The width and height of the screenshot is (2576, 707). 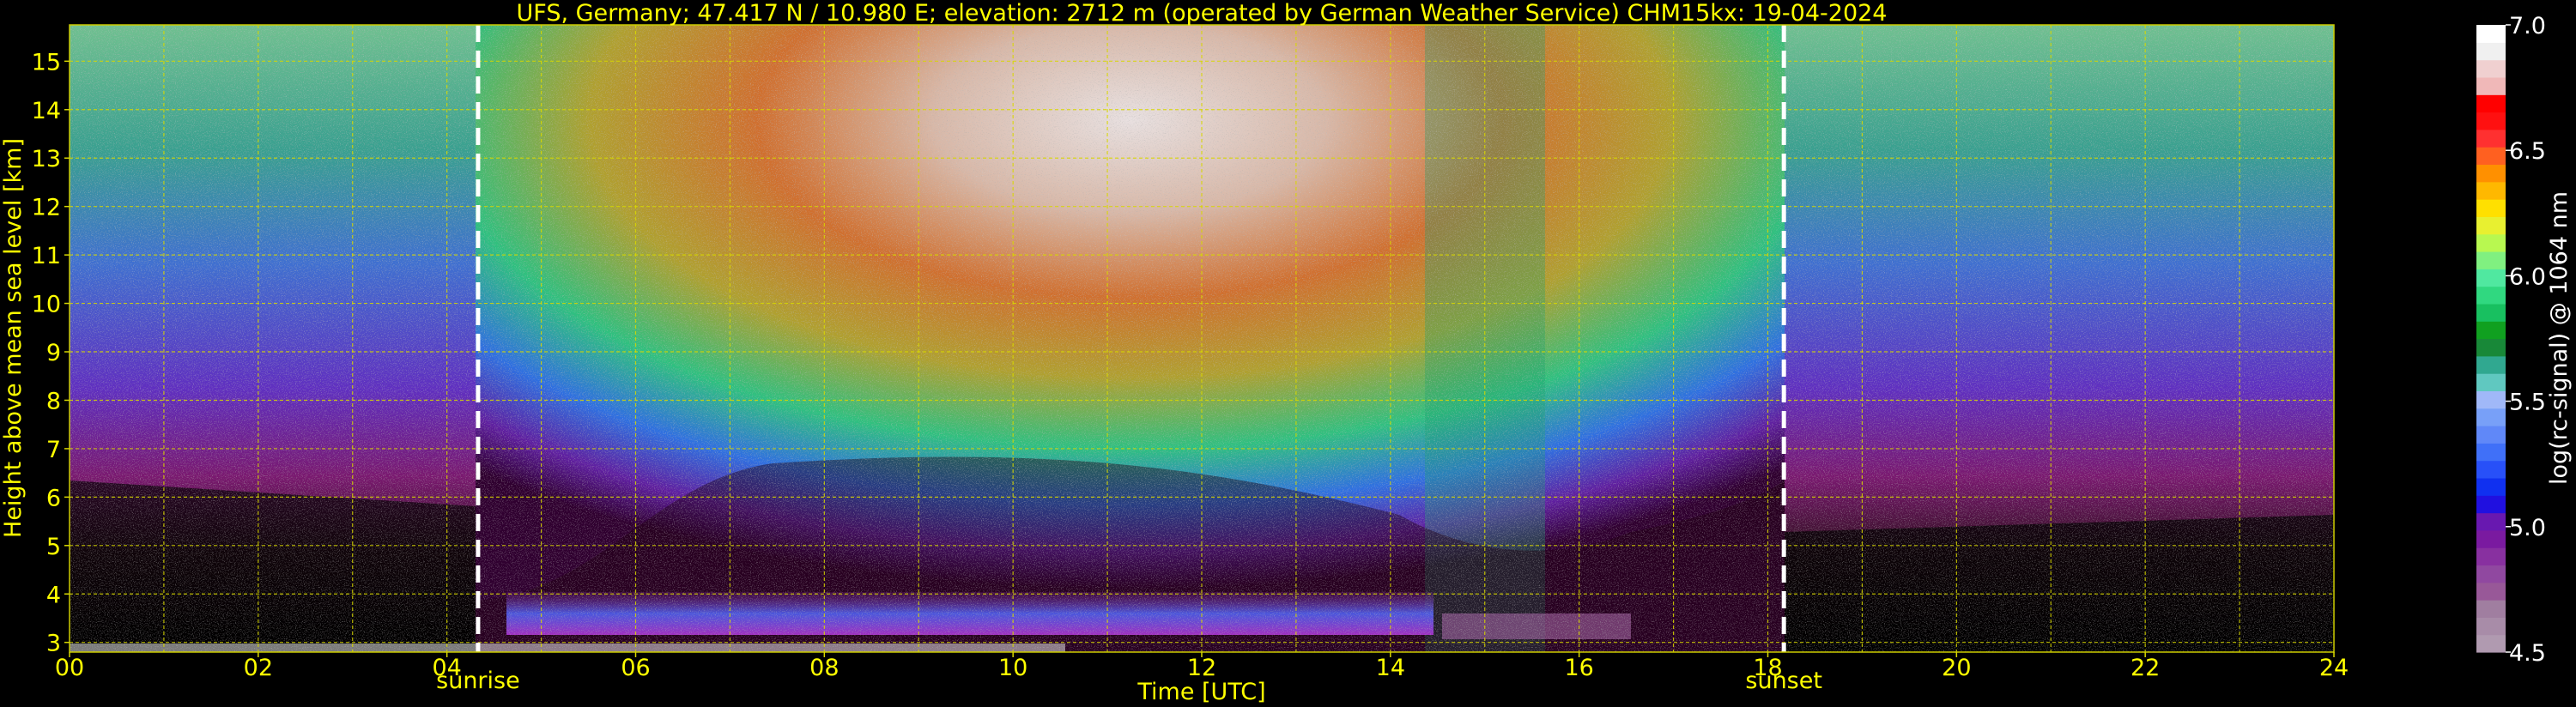 I want to click on colorbar-tick-label: 5.0, so click(x=2527, y=528).